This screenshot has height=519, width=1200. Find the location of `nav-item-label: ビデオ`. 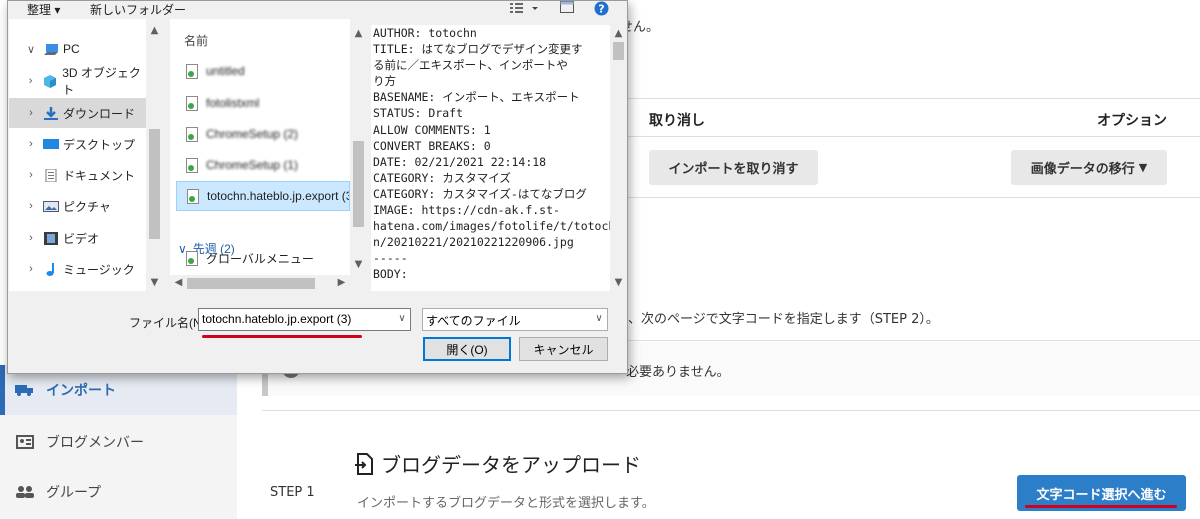

nav-item-label: ビデオ is located at coordinates (81, 238).